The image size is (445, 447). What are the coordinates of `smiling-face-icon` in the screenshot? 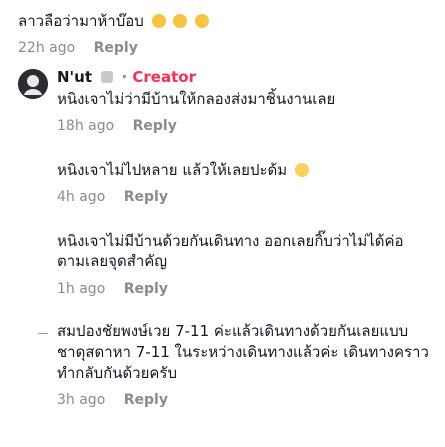 It's located at (301, 170).